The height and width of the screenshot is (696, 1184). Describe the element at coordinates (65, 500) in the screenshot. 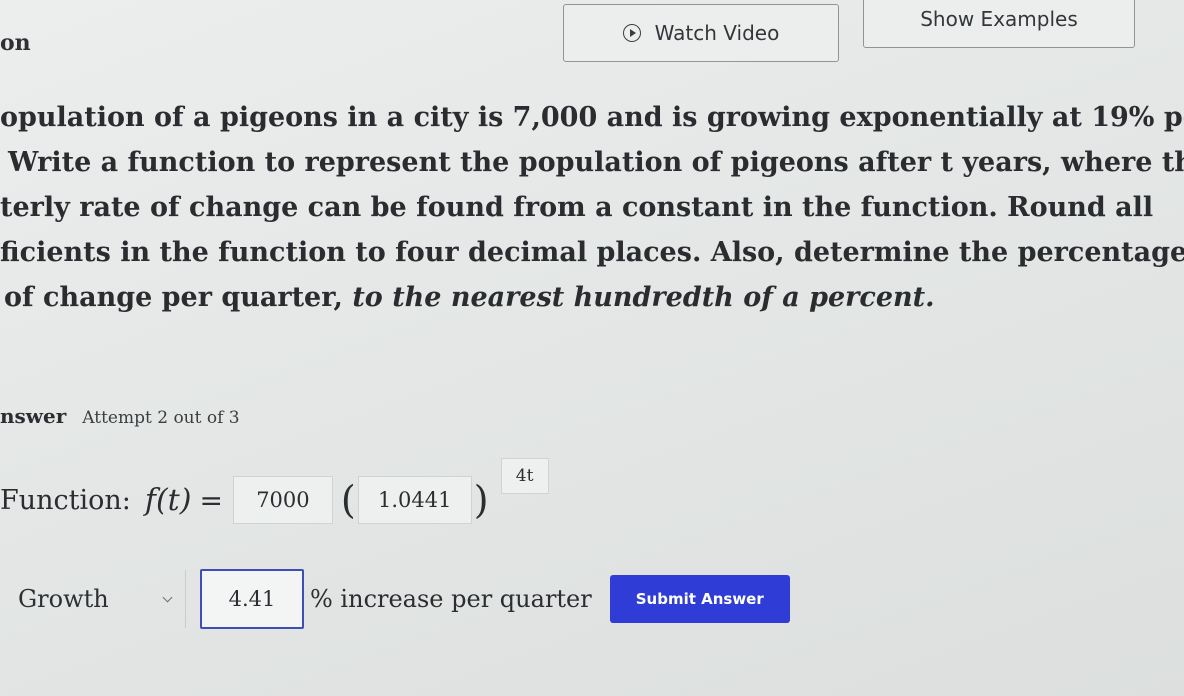

I see `function-label: Function:` at that location.